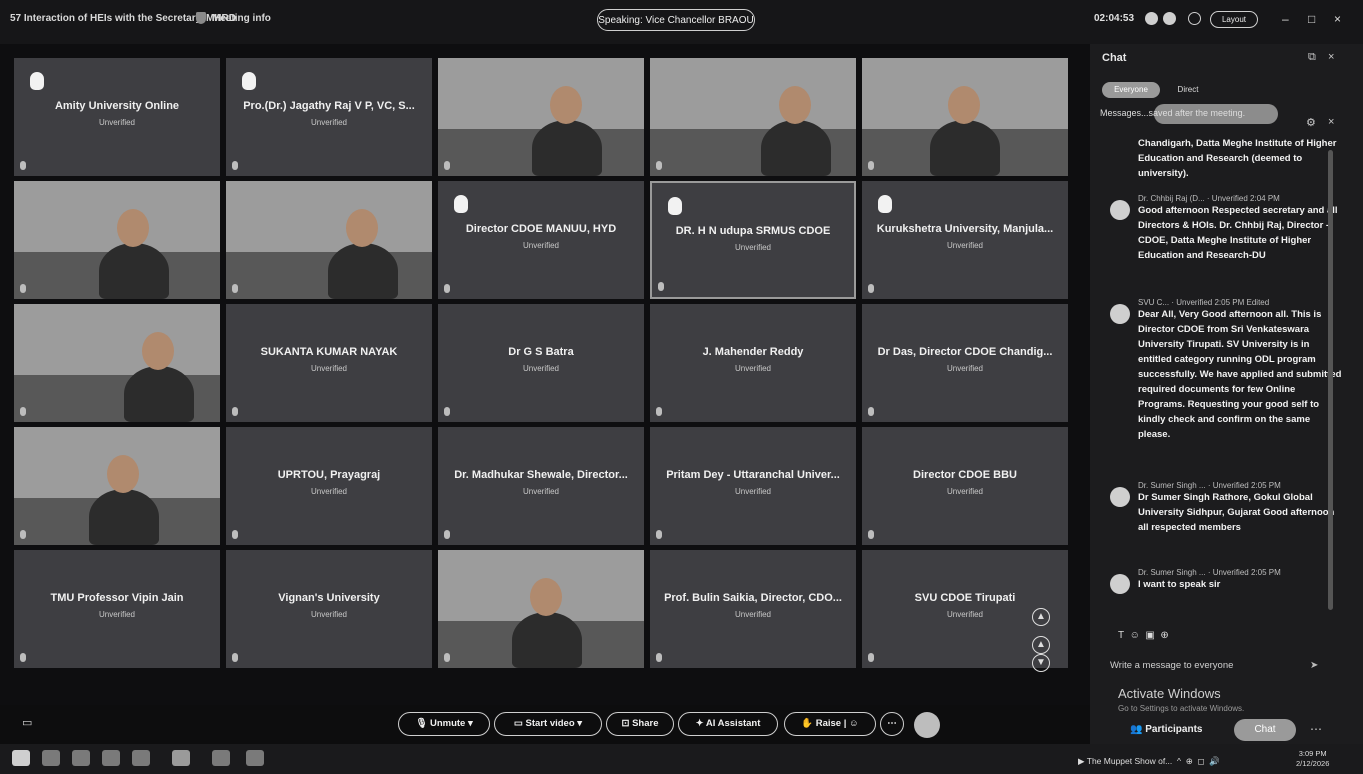 The width and height of the screenshot is (1363, 774). Describe the element at coordinates (753, 363) in the screenshot. I see `participant-tile: J. Mahender Reddy Unverified` at that location.